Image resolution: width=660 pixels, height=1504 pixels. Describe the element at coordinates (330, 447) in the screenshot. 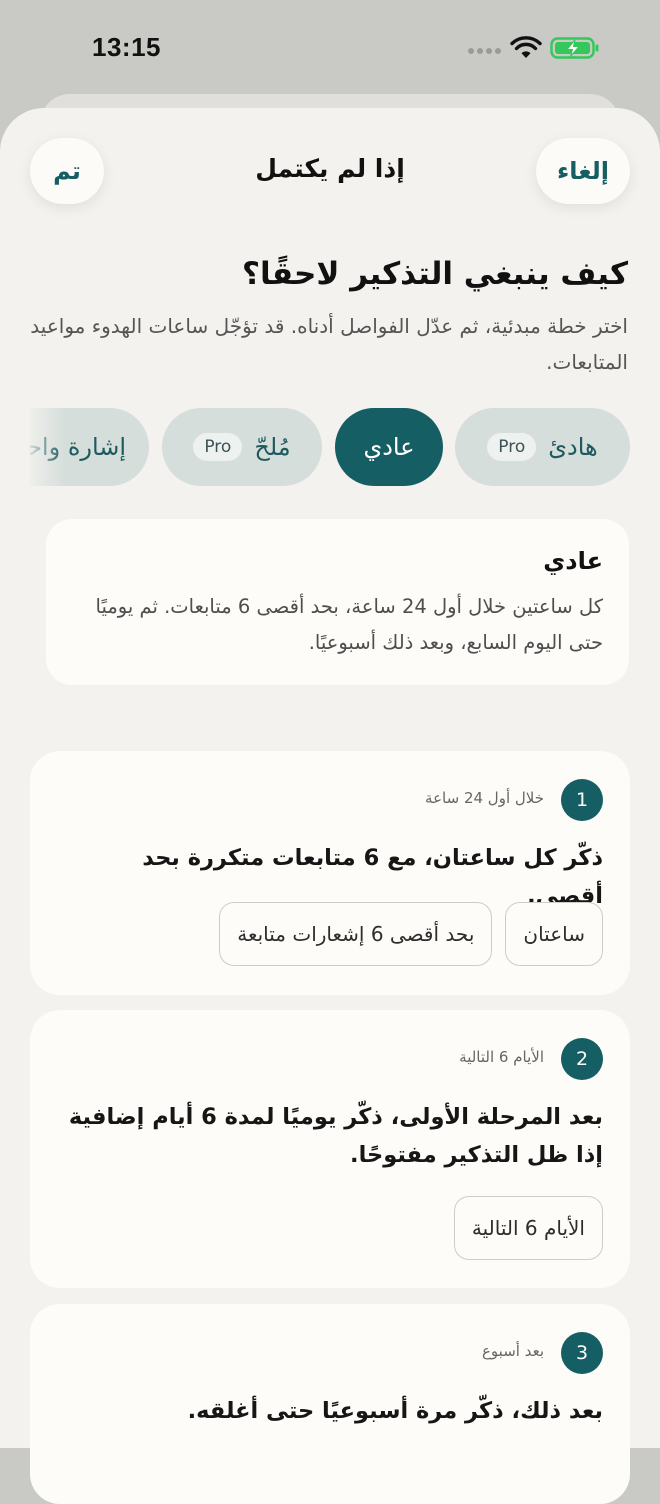

I see `preset-chips: هادئ Pro عادي مُلحّ Pro إشارة واحدة` at that location.